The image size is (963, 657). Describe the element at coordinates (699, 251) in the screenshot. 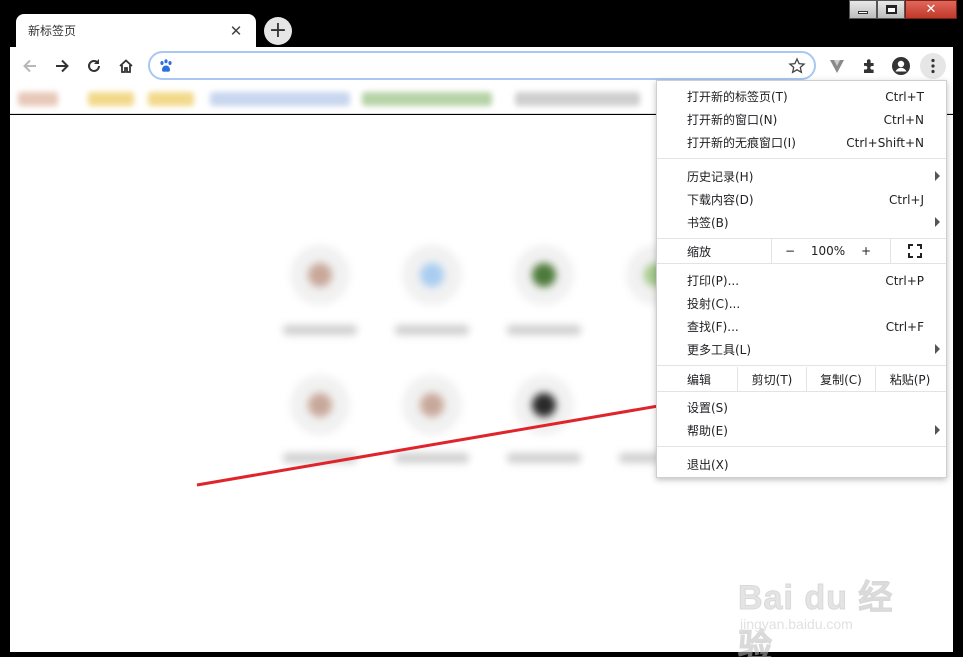

I see `zoom-label: 缩放` at that location.